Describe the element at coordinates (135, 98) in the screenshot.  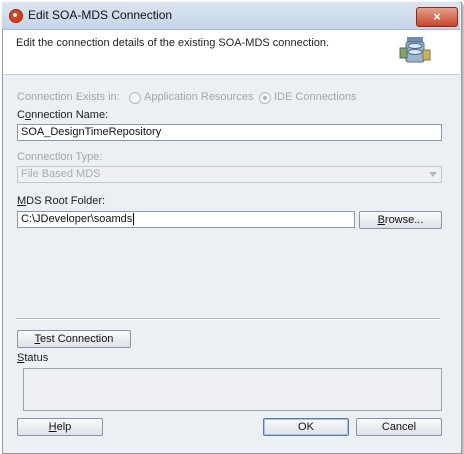
I see `radio-application-resources` at that location.